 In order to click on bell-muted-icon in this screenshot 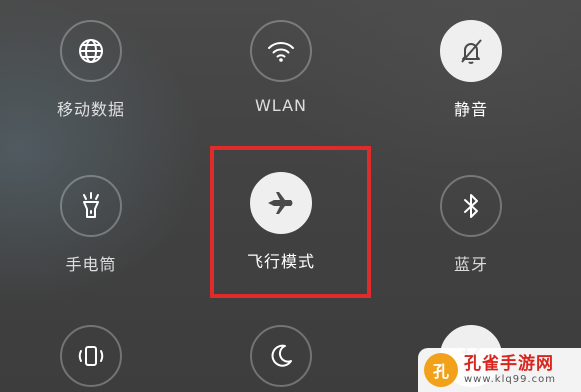, I will do `click(471, 51)`.